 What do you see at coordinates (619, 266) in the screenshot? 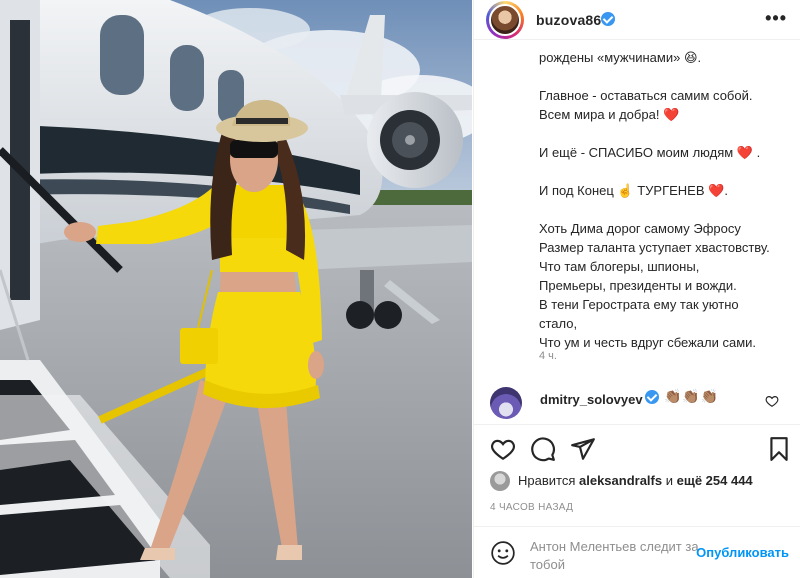
I see `caption-line: Что там блогеры, шпионы,` at bounding box center [619, 266].